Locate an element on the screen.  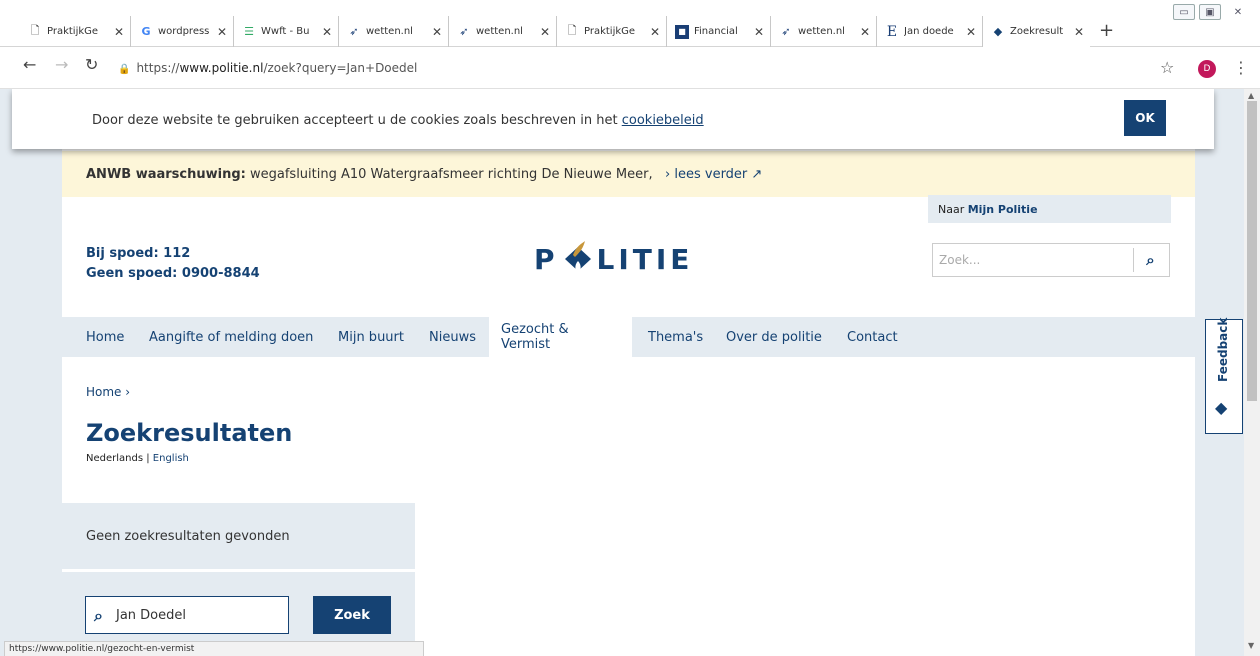
nav-item-nieuws: Nieuws is located at coordinates (452, 337).